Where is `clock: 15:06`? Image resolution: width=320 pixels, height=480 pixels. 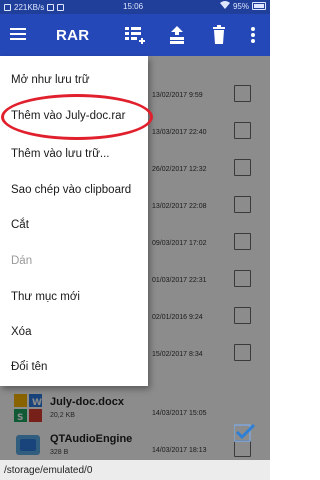
clock: 15:06 is located at coordinates (133, 6).